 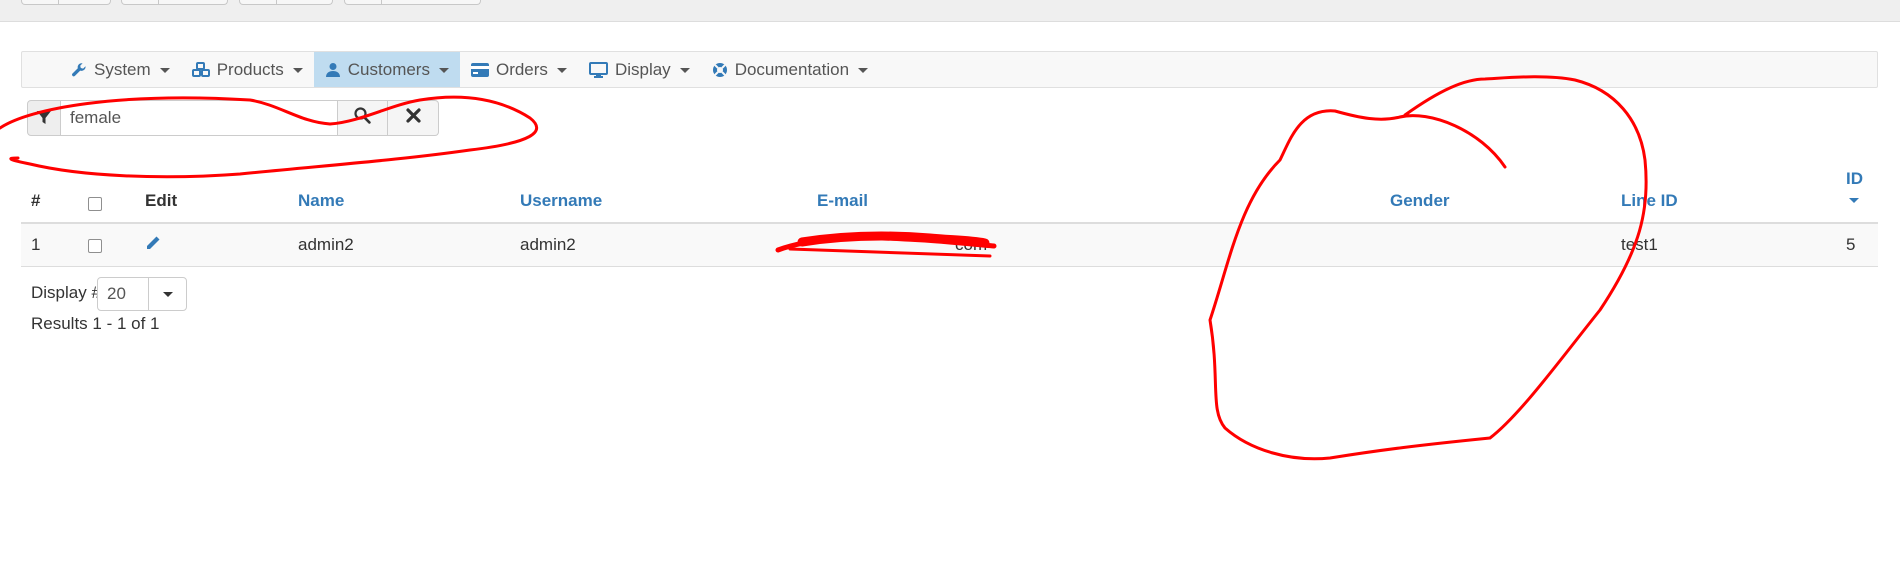 What do you see at coordinates (1420, 201) in the screenshot?
I see `column-header-gender: Gender` at bounding box center [1420, 201].